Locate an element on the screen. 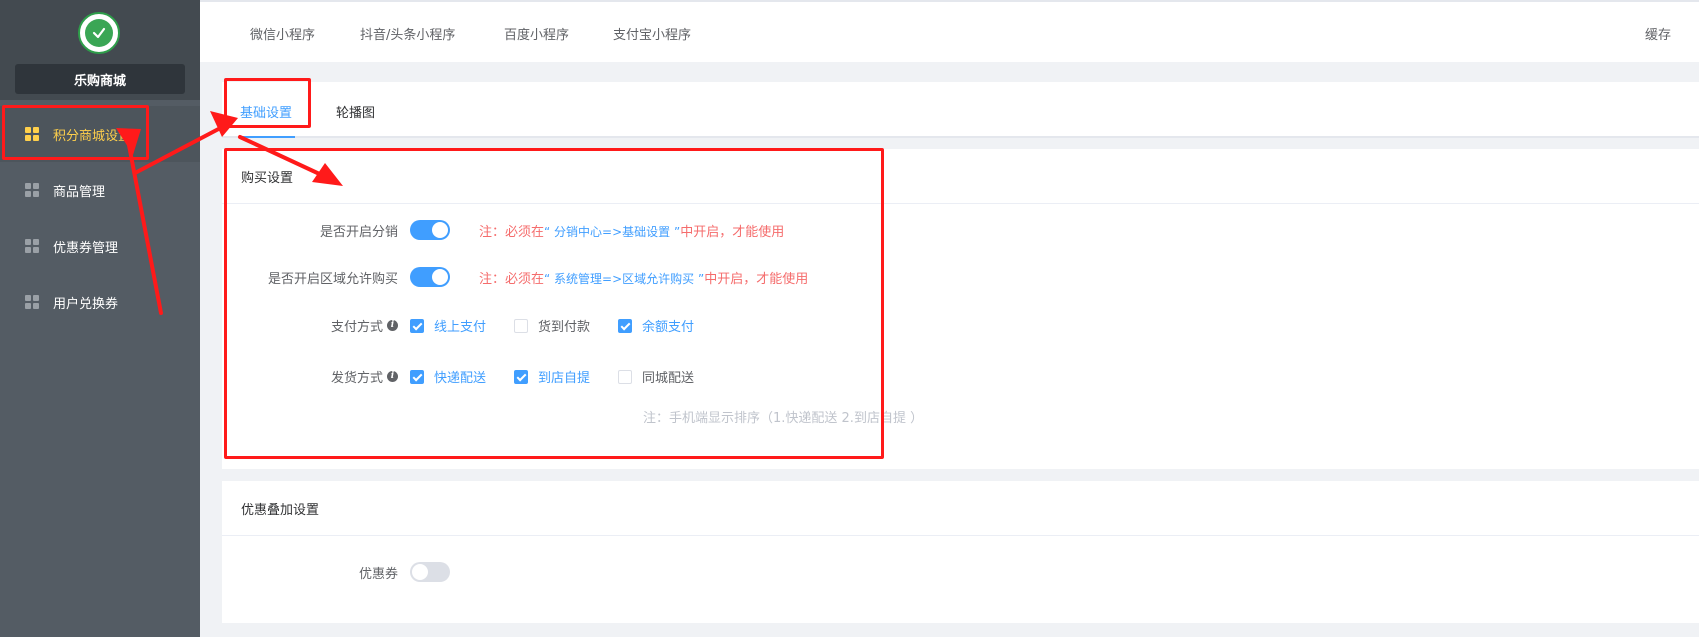  checkbox-express-delivery: 快递配送 is located at coordinates (448, 376).